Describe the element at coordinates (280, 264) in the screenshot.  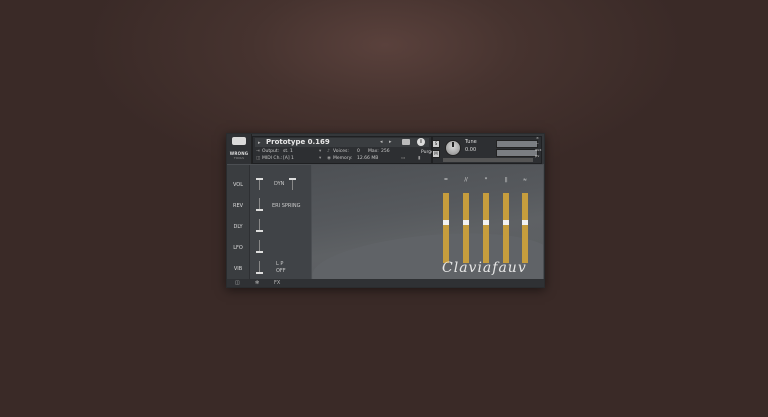
I see `lp-label: L P` at that location.